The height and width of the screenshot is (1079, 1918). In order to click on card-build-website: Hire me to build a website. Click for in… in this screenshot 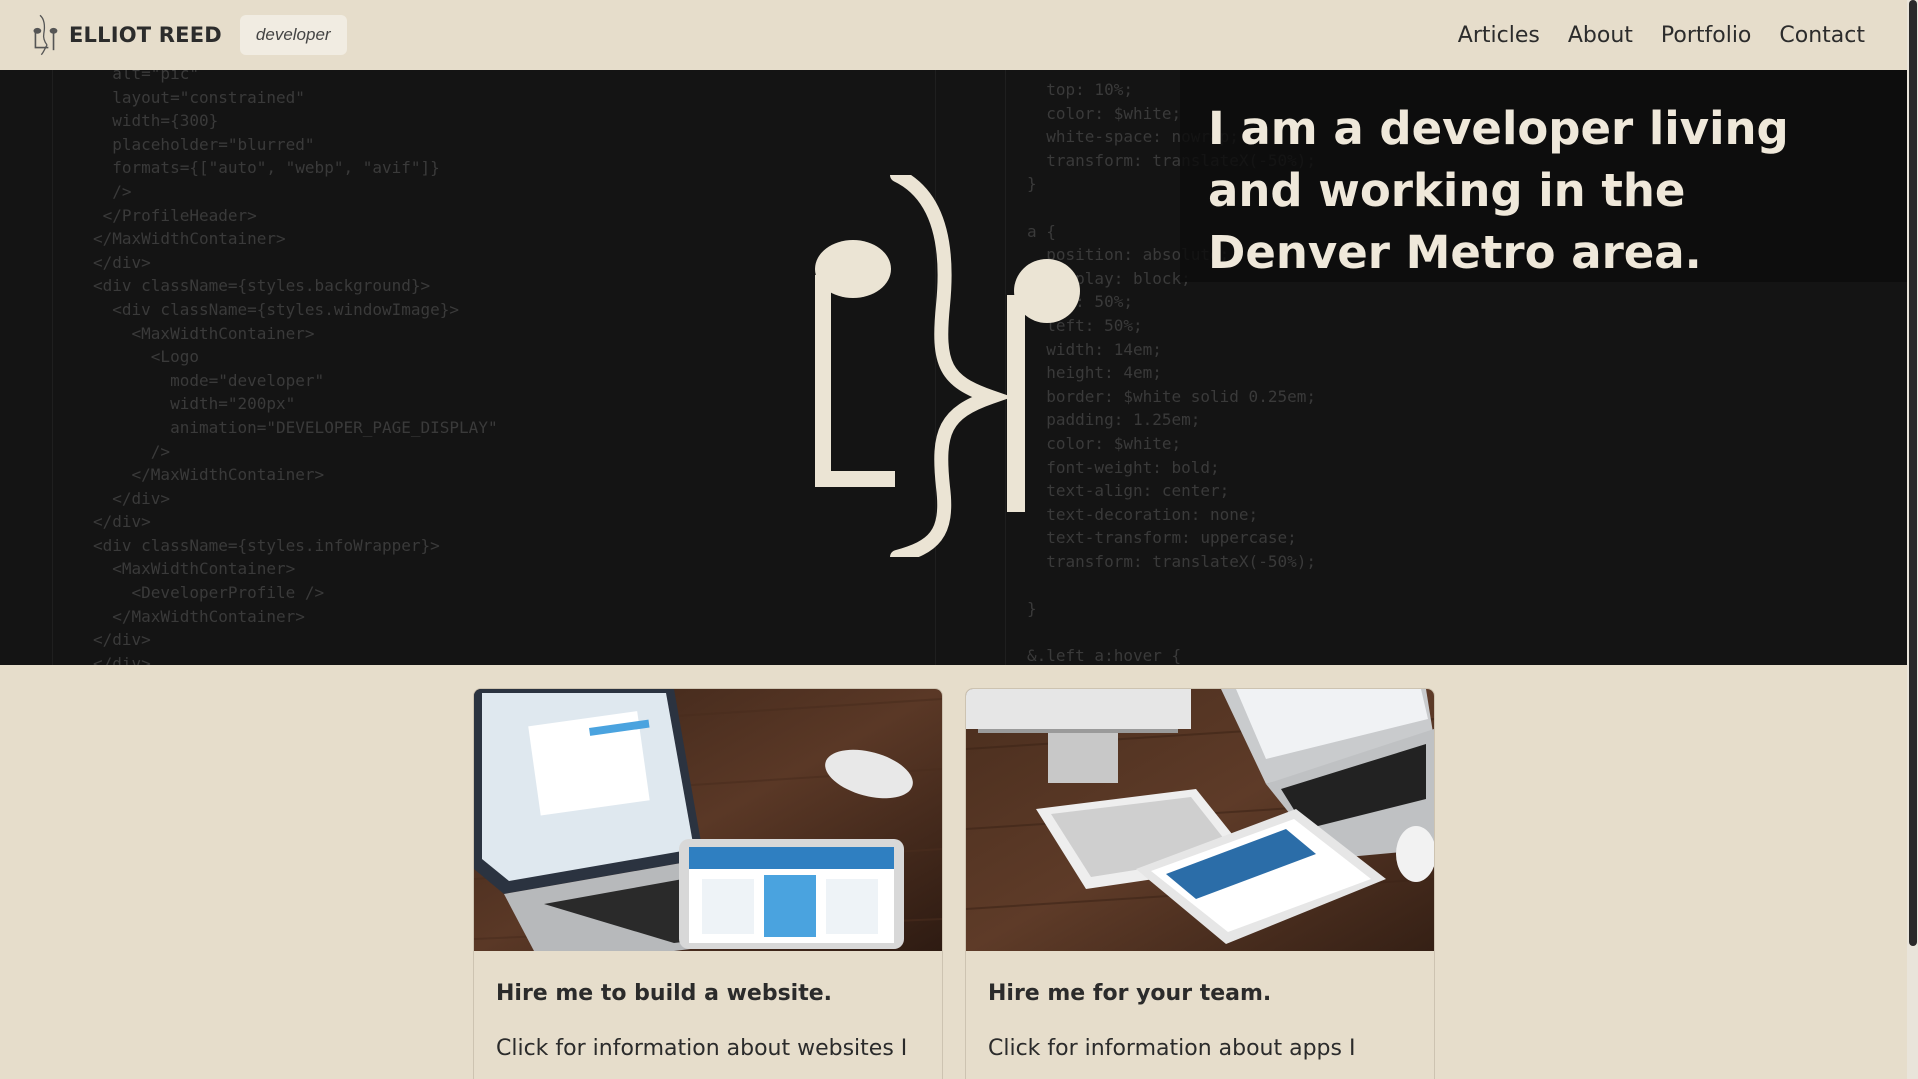, I will do `click(708, 883)`.